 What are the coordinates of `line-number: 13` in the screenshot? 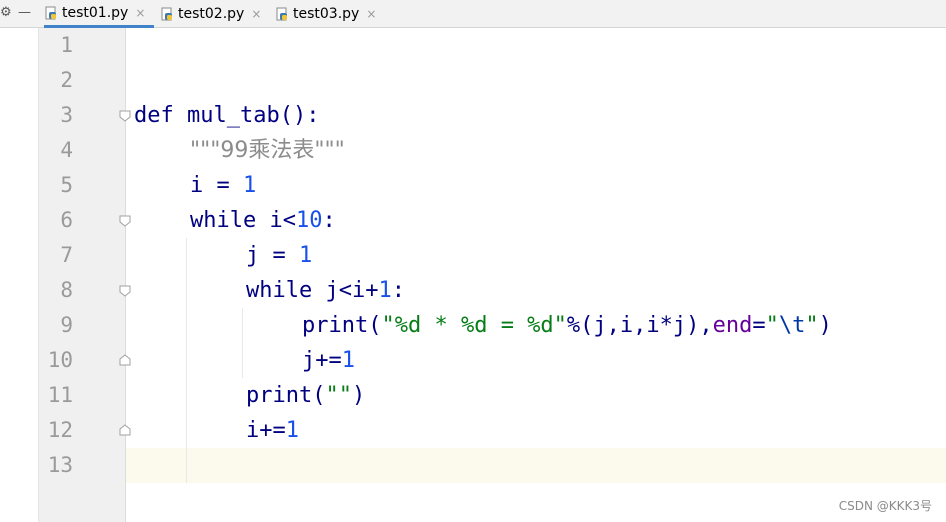 It's located at (60, 465).